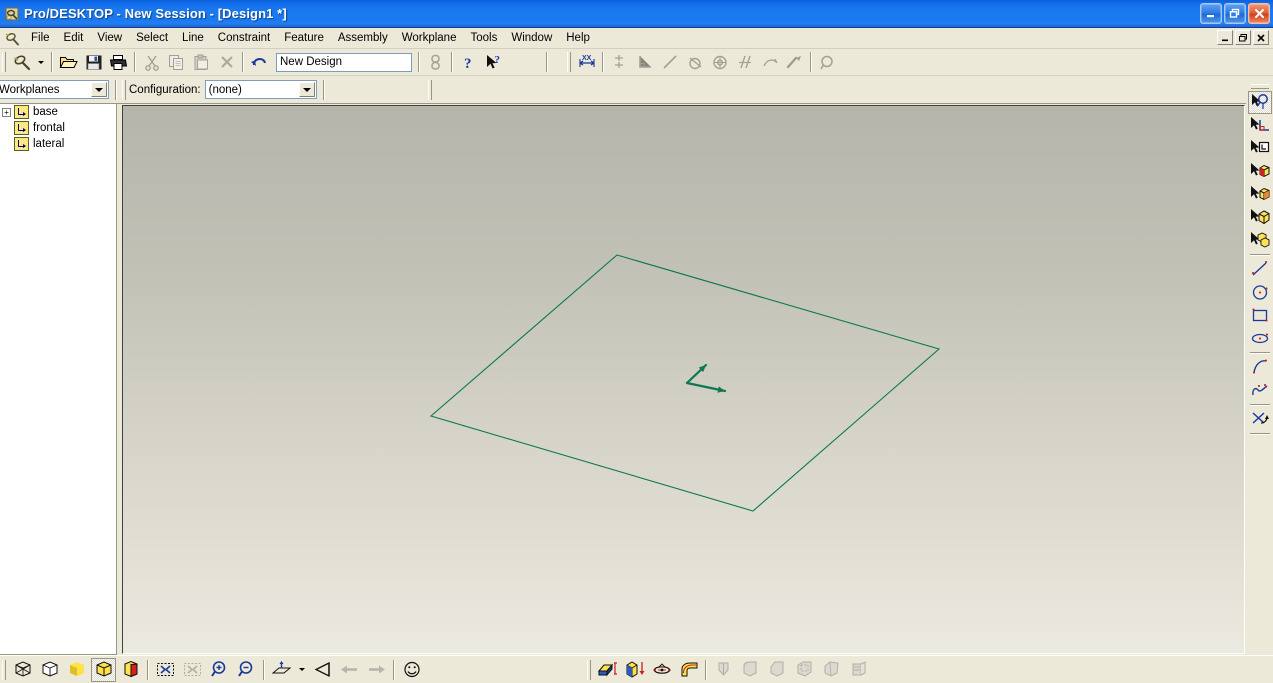  Describe the element at coordinates (1260, 419) in the screenshot. I see `trim-tool` at that location.